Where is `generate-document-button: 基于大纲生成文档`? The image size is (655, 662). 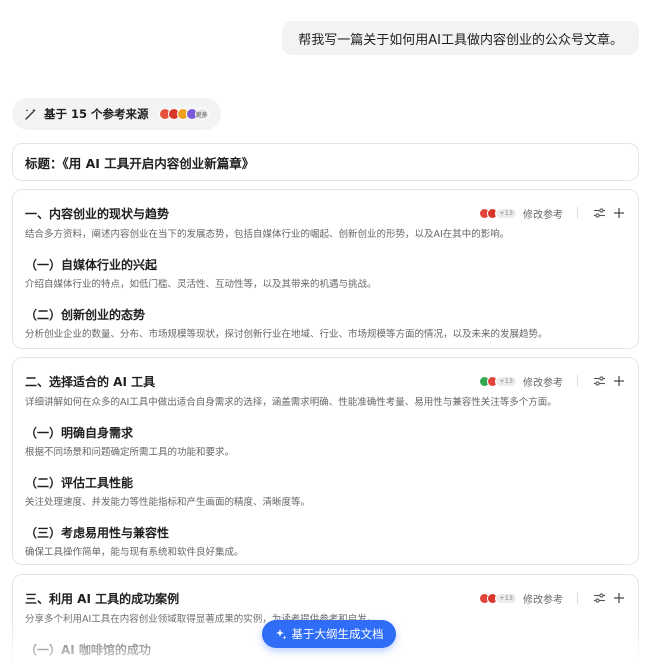 generate-document-button: 基于大纲生成文档 is located at coordinates (329, 634).